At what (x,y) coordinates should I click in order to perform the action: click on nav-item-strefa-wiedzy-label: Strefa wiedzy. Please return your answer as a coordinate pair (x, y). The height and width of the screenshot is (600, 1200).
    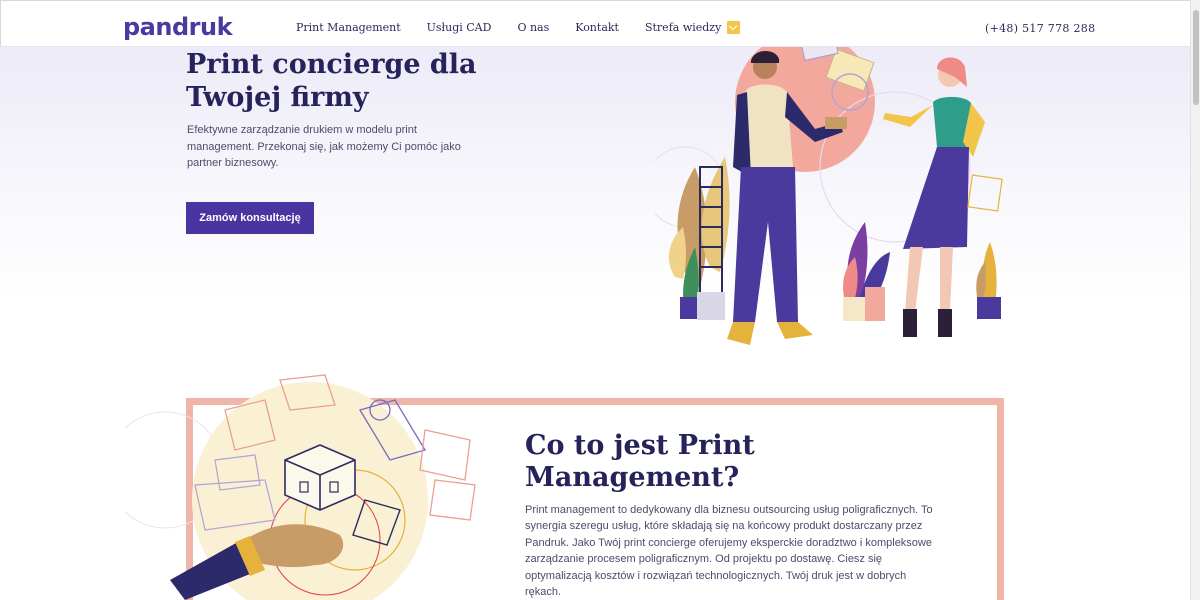
    Looking at the image, I should click on (683, 27).